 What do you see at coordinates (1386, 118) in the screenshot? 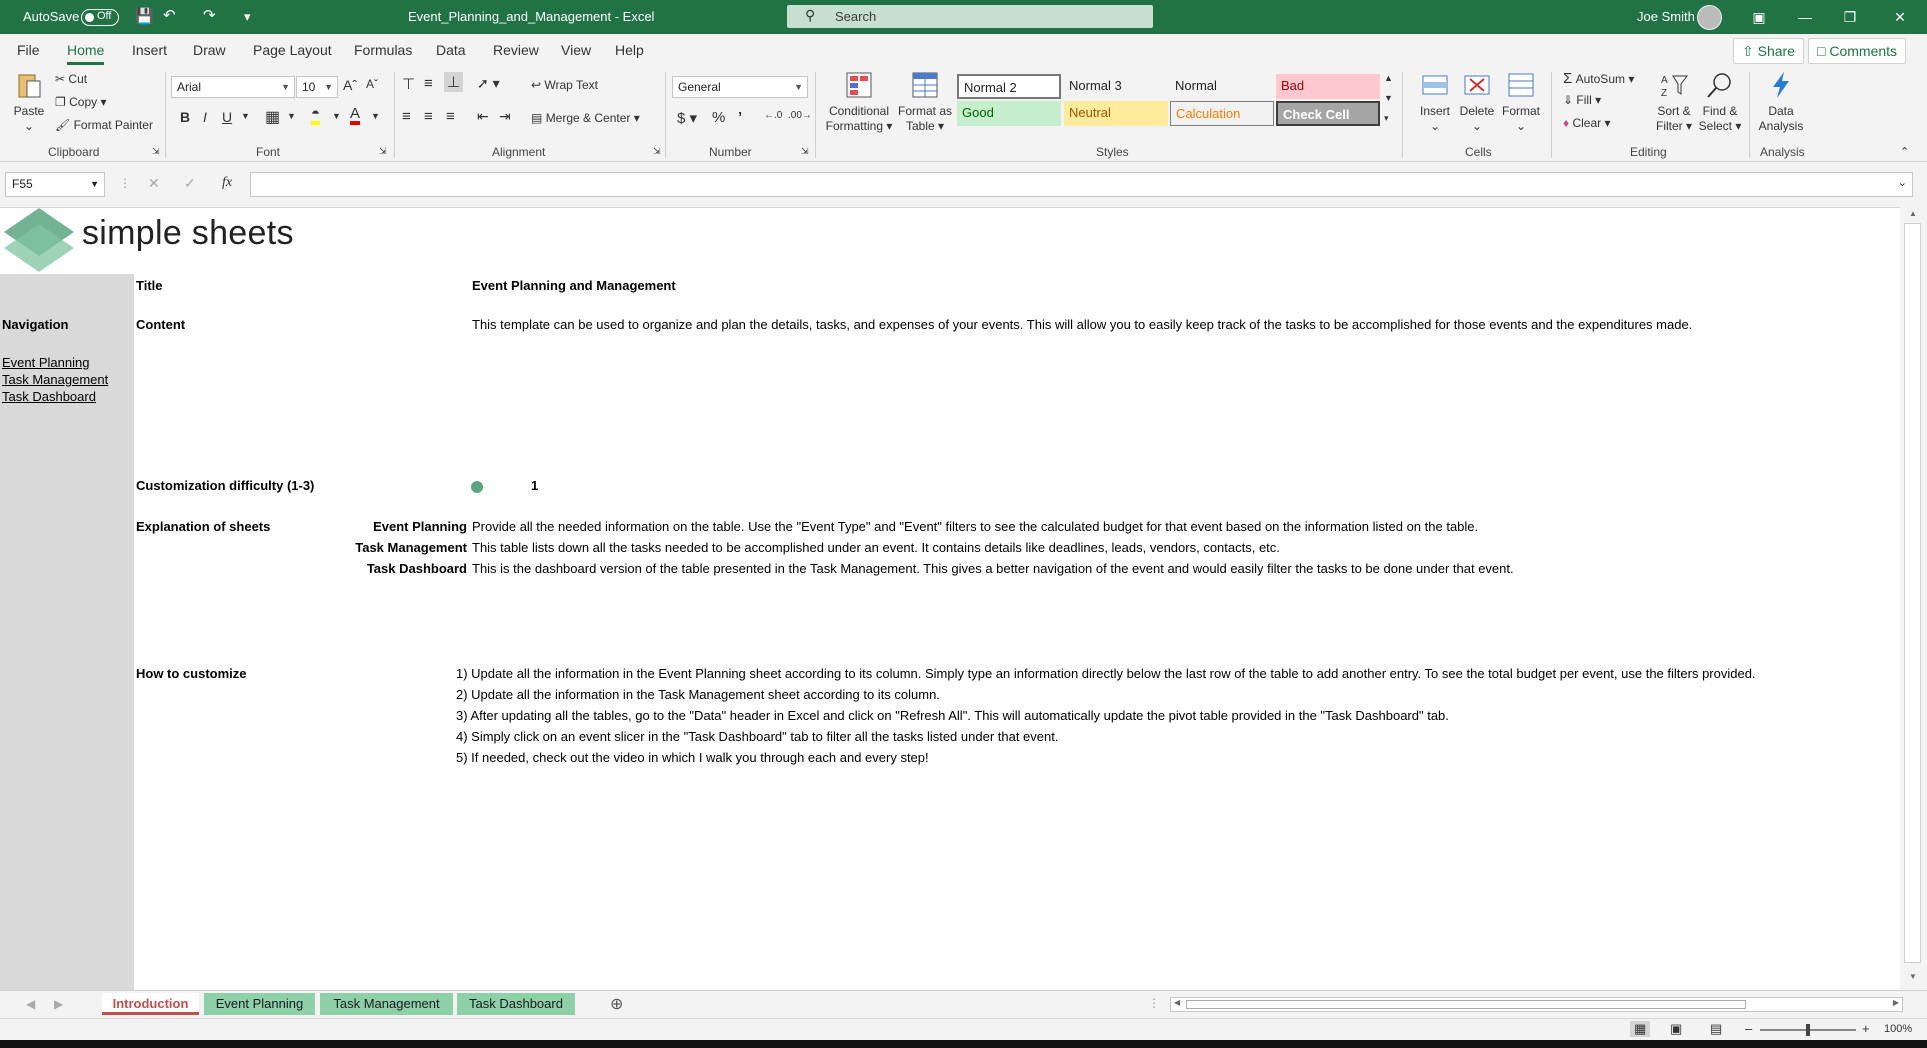
I see `more-styles-icon: ▾` at bounding box center [1386, 118].